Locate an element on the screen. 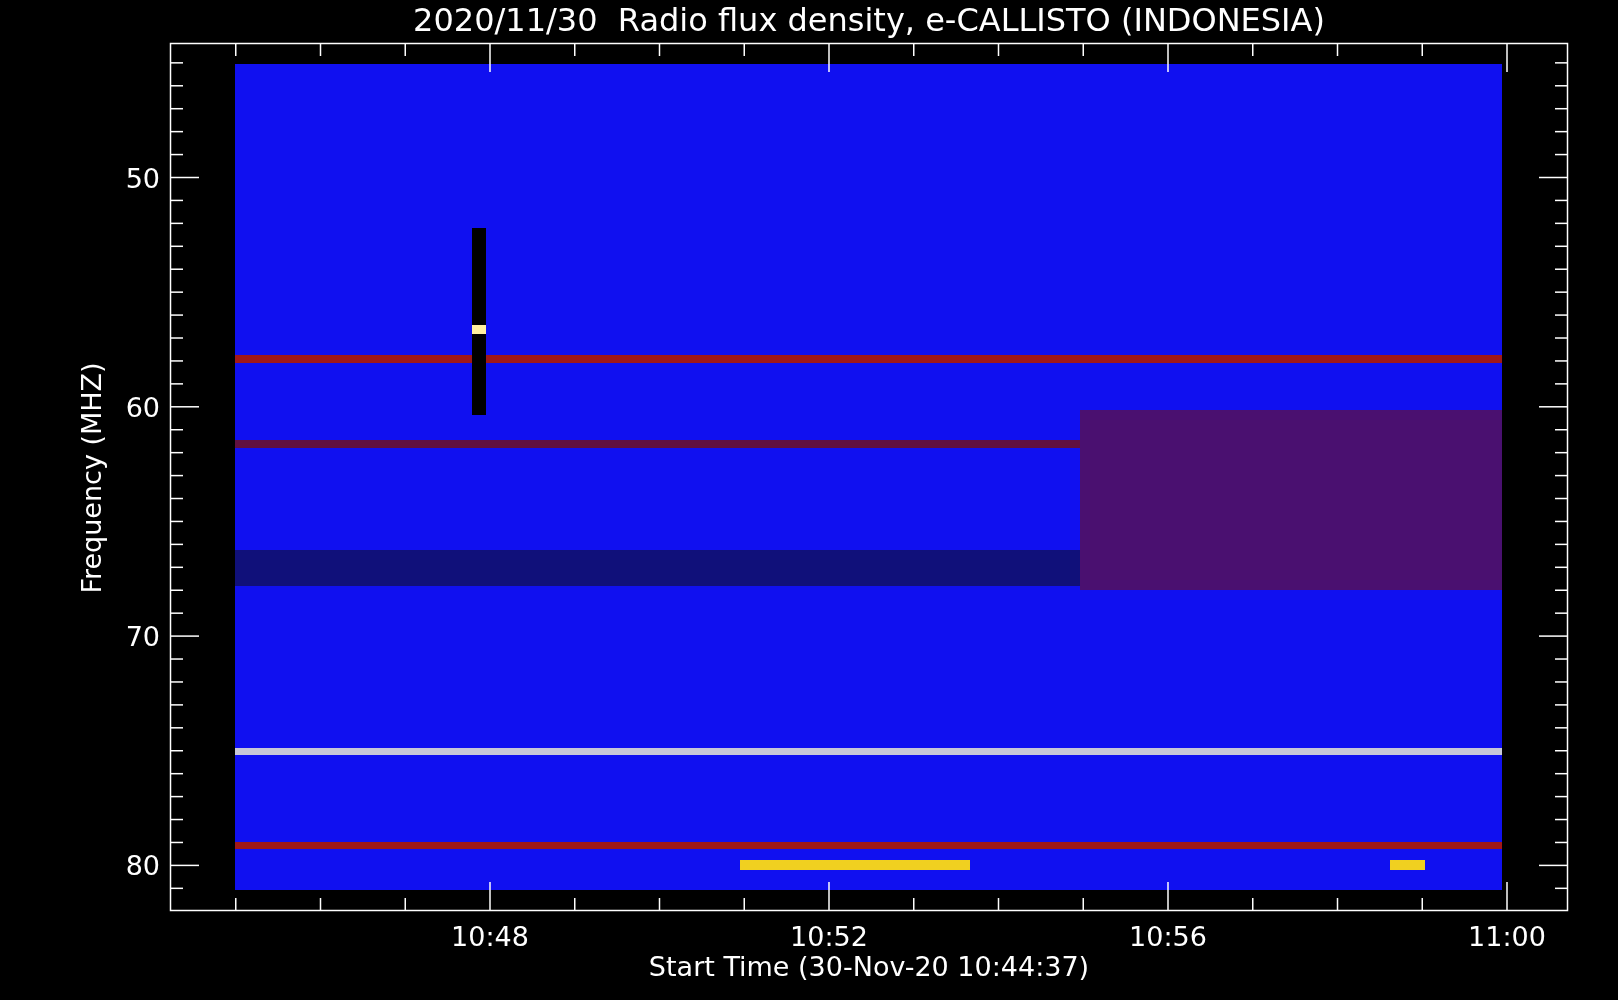  x-tick-label: 10:48 is located at coordinates (490, 936).